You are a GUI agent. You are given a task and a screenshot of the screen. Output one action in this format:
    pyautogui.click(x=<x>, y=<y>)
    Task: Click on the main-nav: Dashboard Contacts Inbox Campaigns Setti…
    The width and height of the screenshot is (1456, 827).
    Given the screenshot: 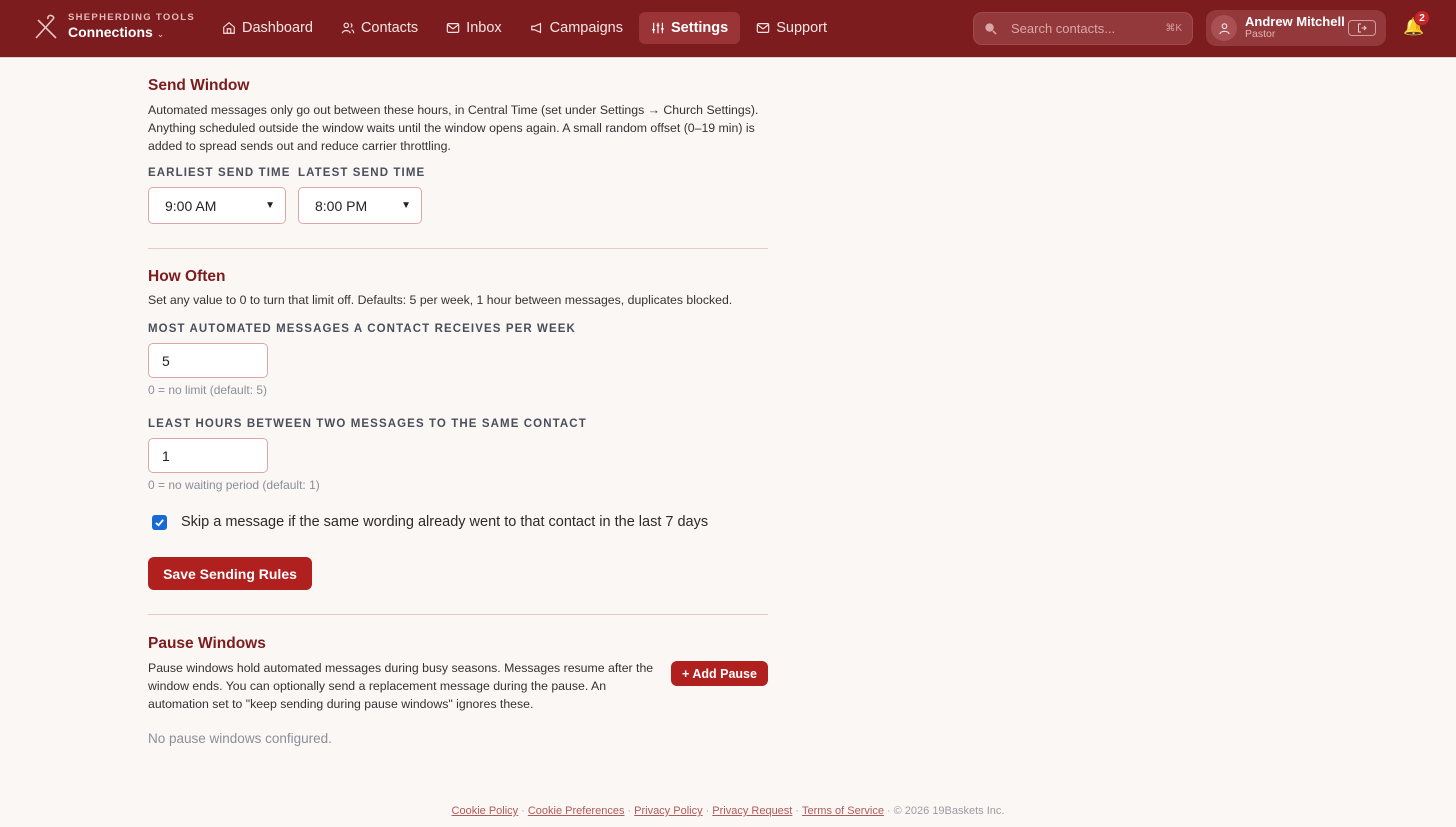 What is the action you would take?
    pyautogui.click(x=526, y=28)
    